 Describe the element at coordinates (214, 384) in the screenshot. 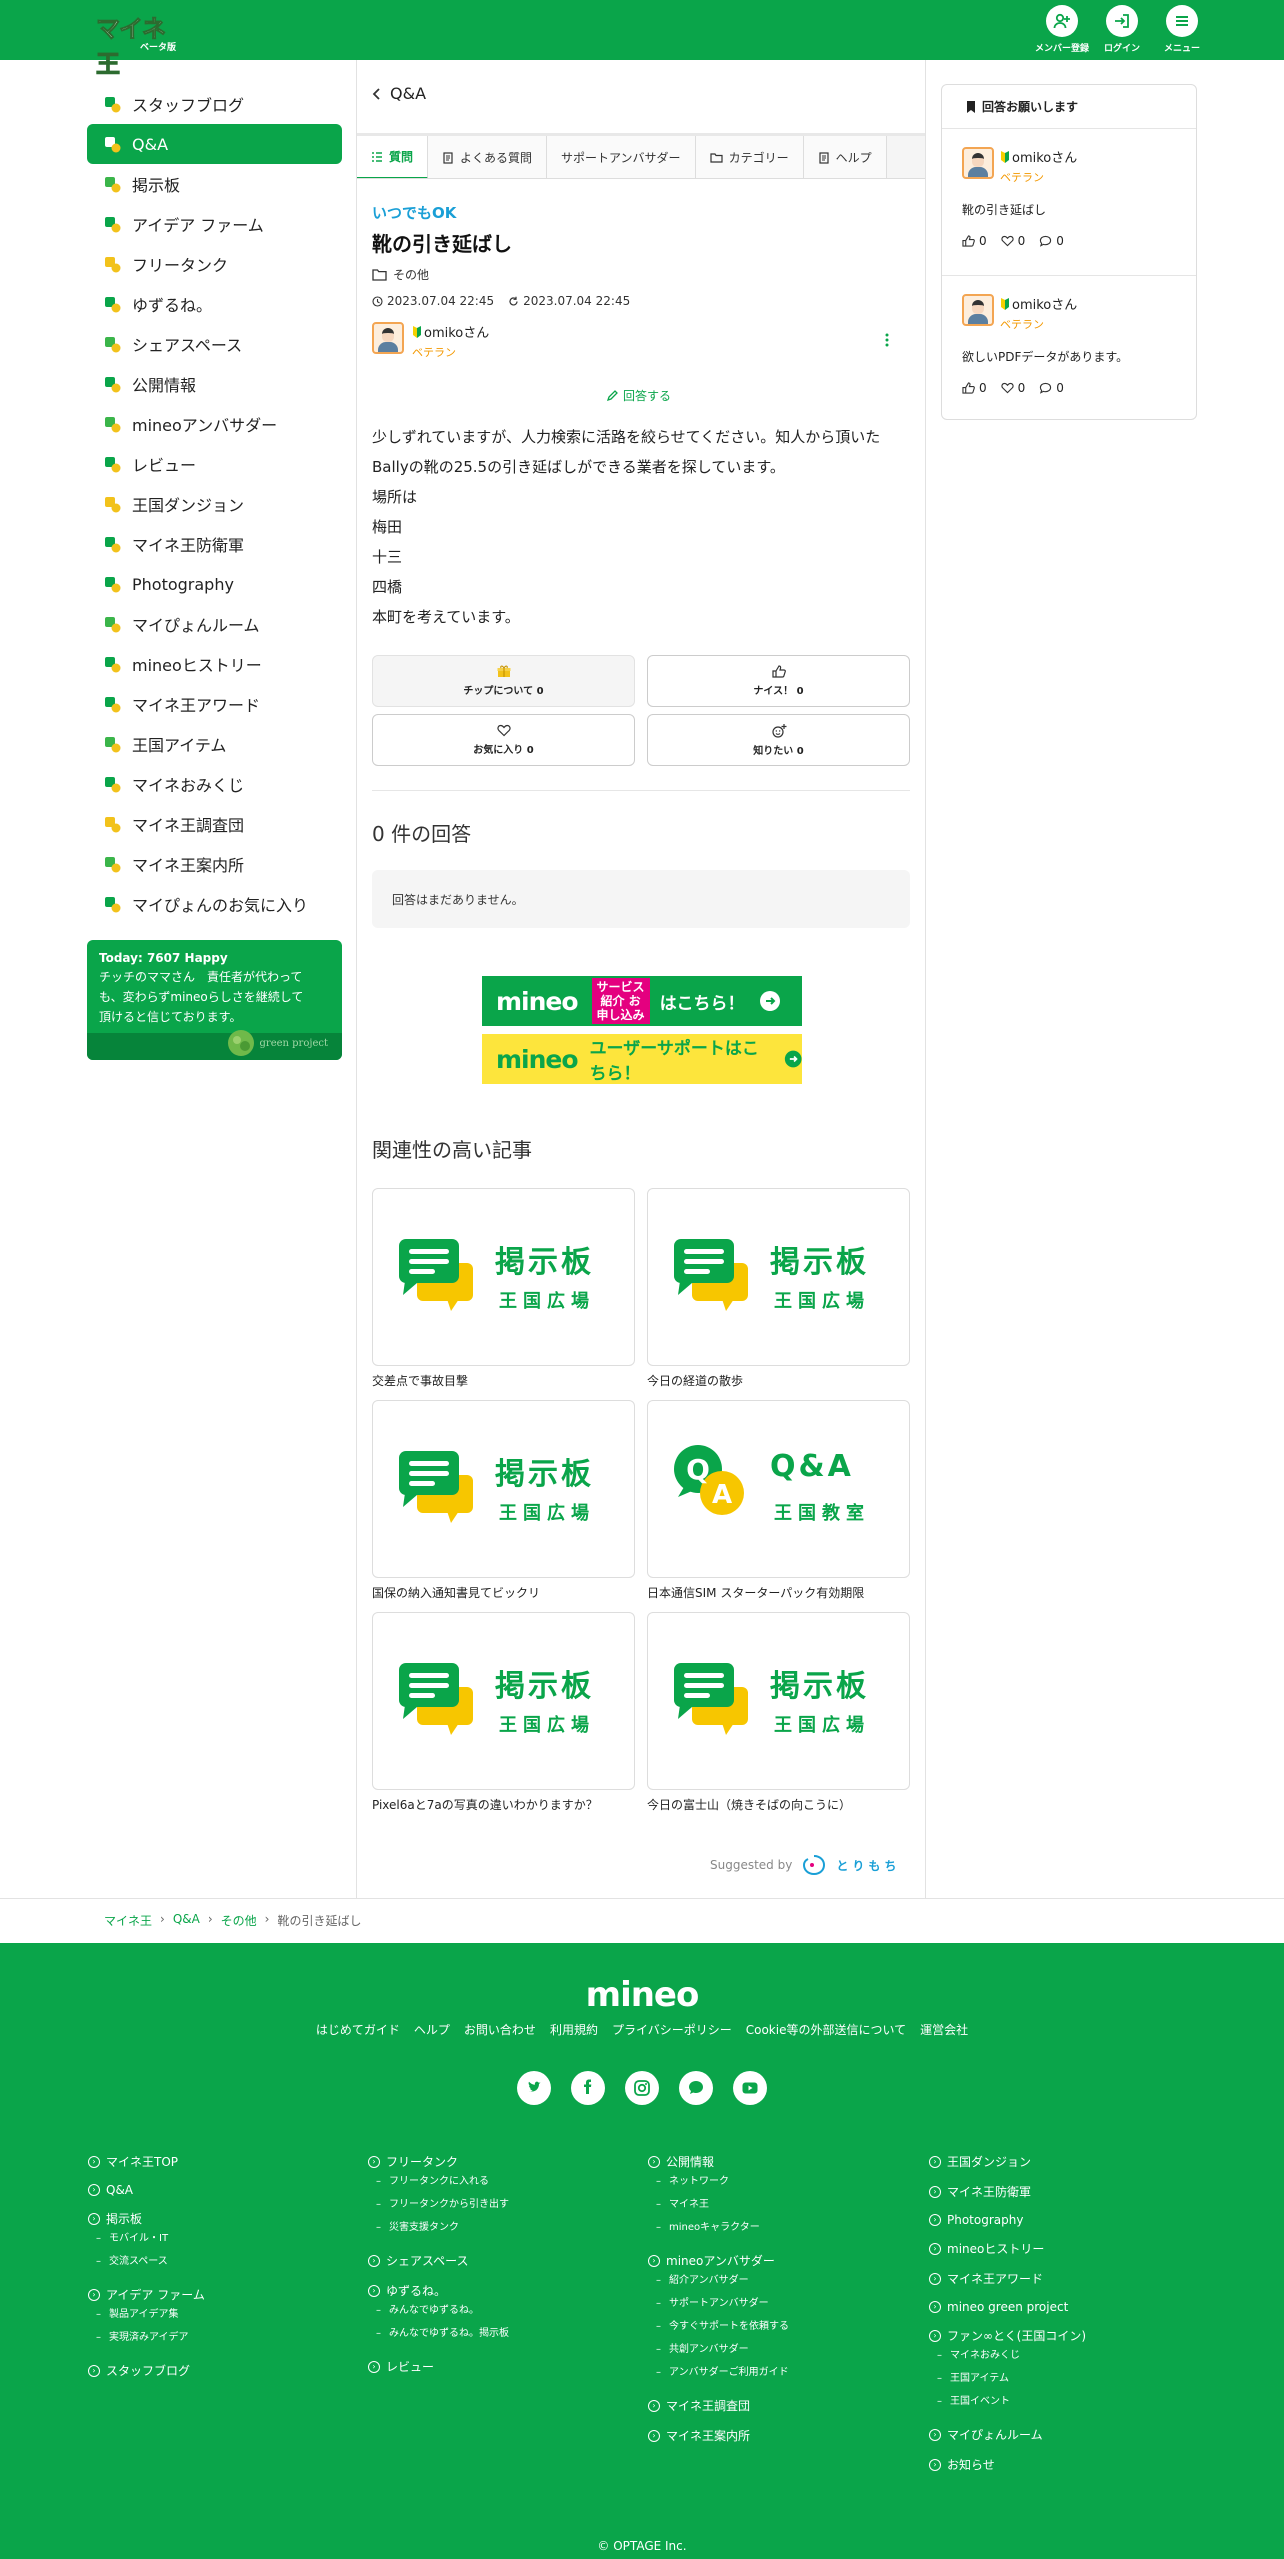

I see `sidebar-item: 公開情報` at that location.